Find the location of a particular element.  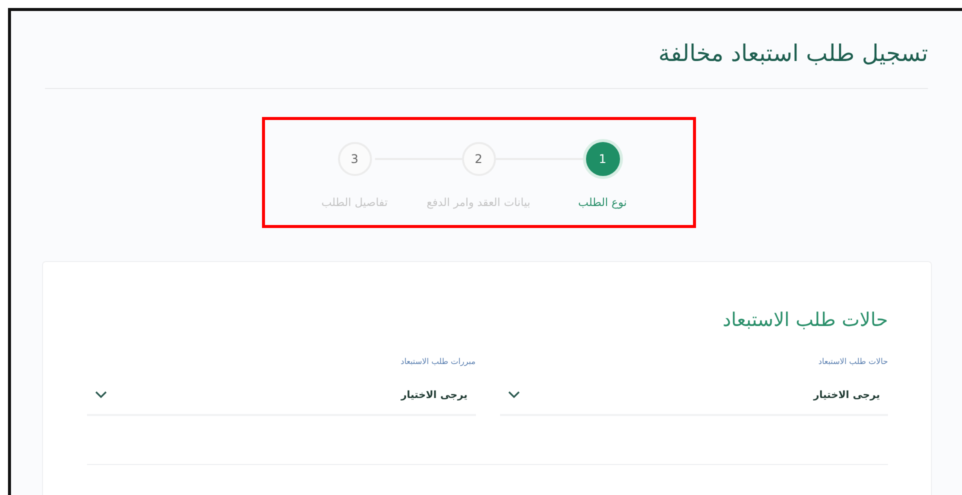

section-heading: حالات طلب الاستبعاد is located at coordinates (805, 320).